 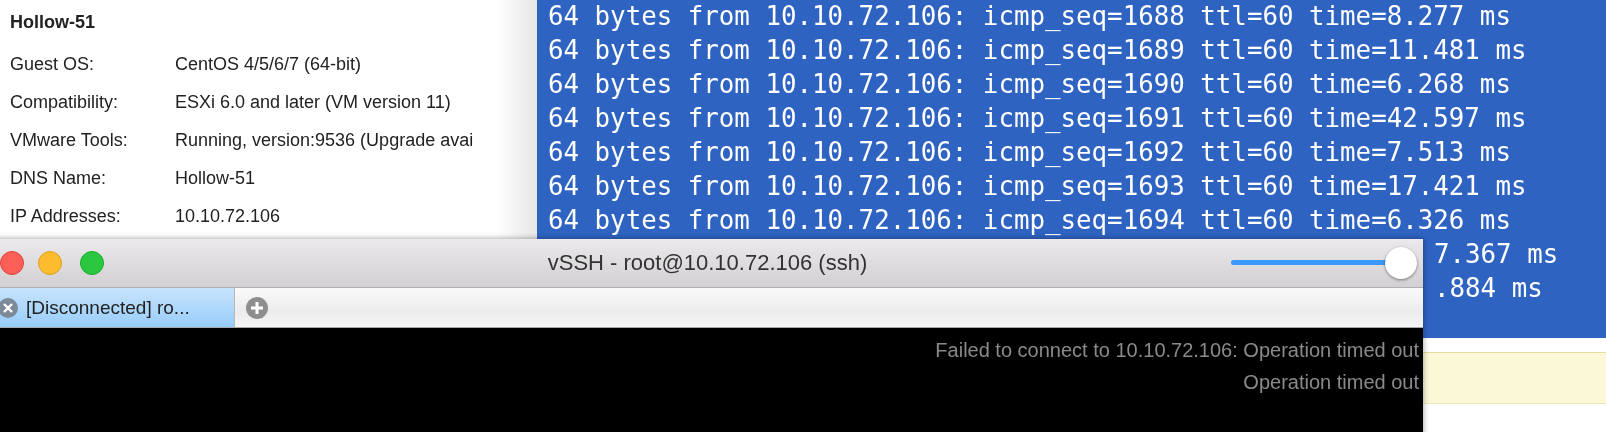 I want to click on terminal-line: .884 ms, so click(x=1488, y=288).